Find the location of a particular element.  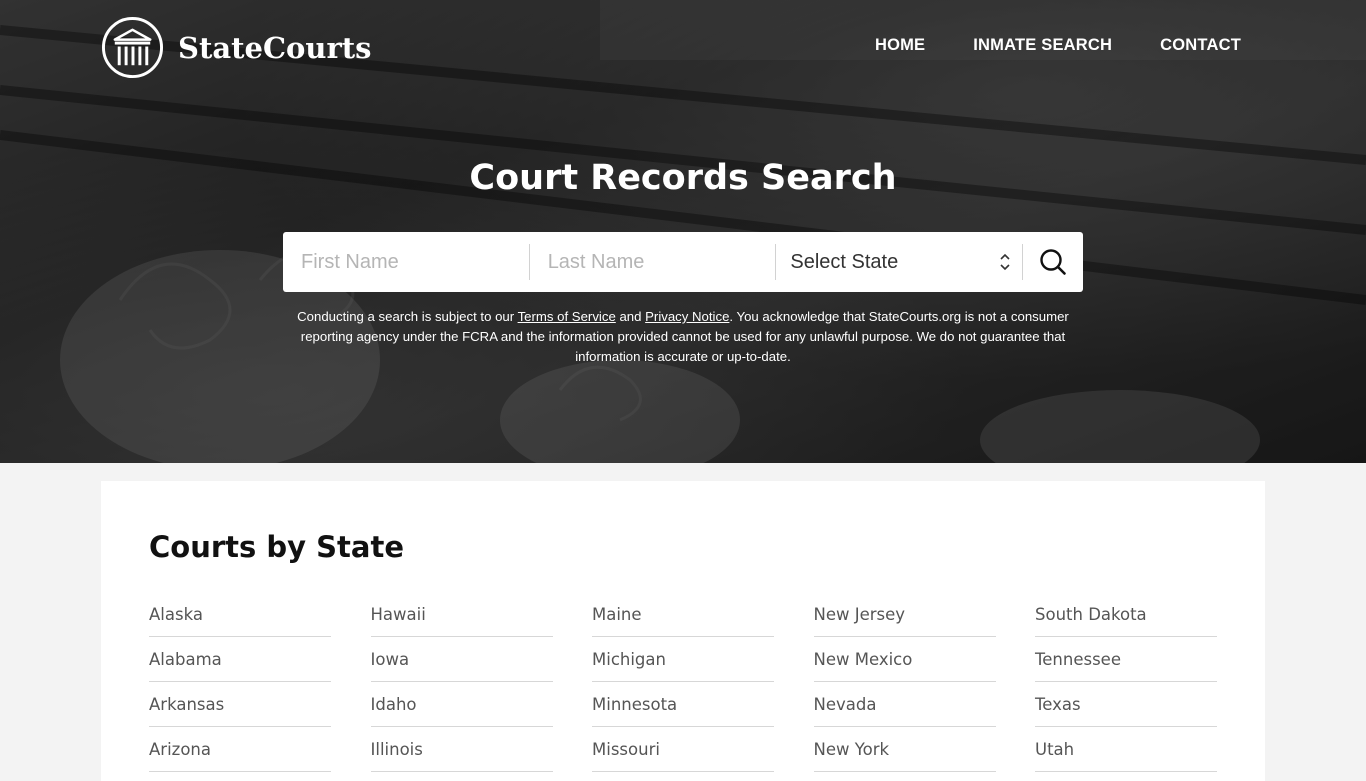

state-link: Arizona is located at coordinates (240, 749).